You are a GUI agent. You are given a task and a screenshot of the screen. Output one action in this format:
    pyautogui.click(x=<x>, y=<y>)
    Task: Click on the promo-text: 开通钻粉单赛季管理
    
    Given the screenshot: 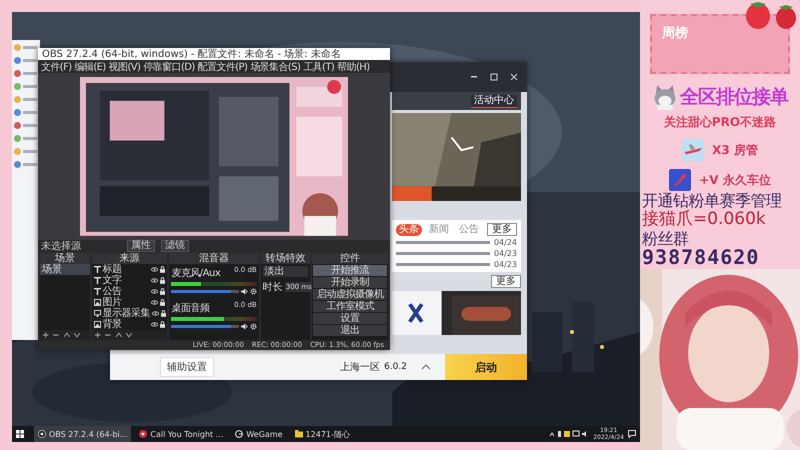 What is the action you would take?
    pyautogui.click(x=711, y=200)
    